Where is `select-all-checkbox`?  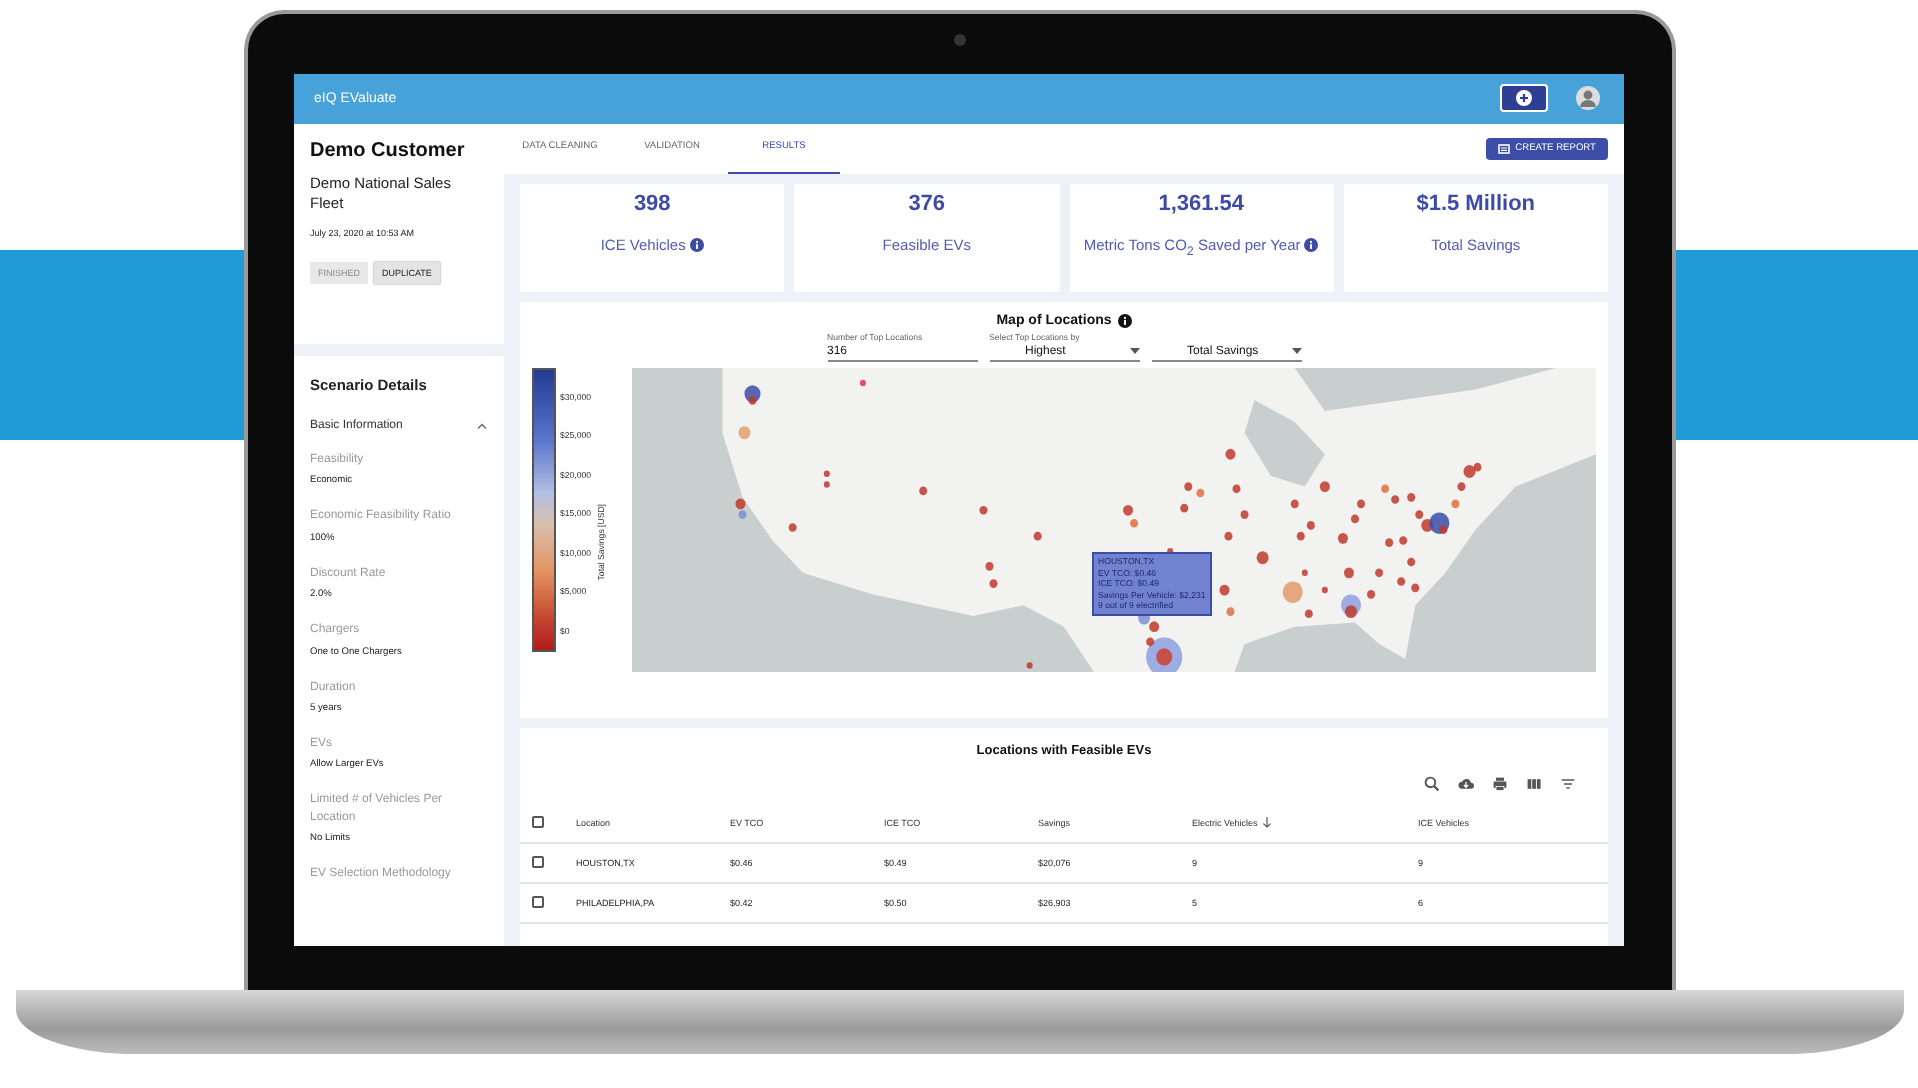 select-all-checkbox is located at coordinates (538, 822).